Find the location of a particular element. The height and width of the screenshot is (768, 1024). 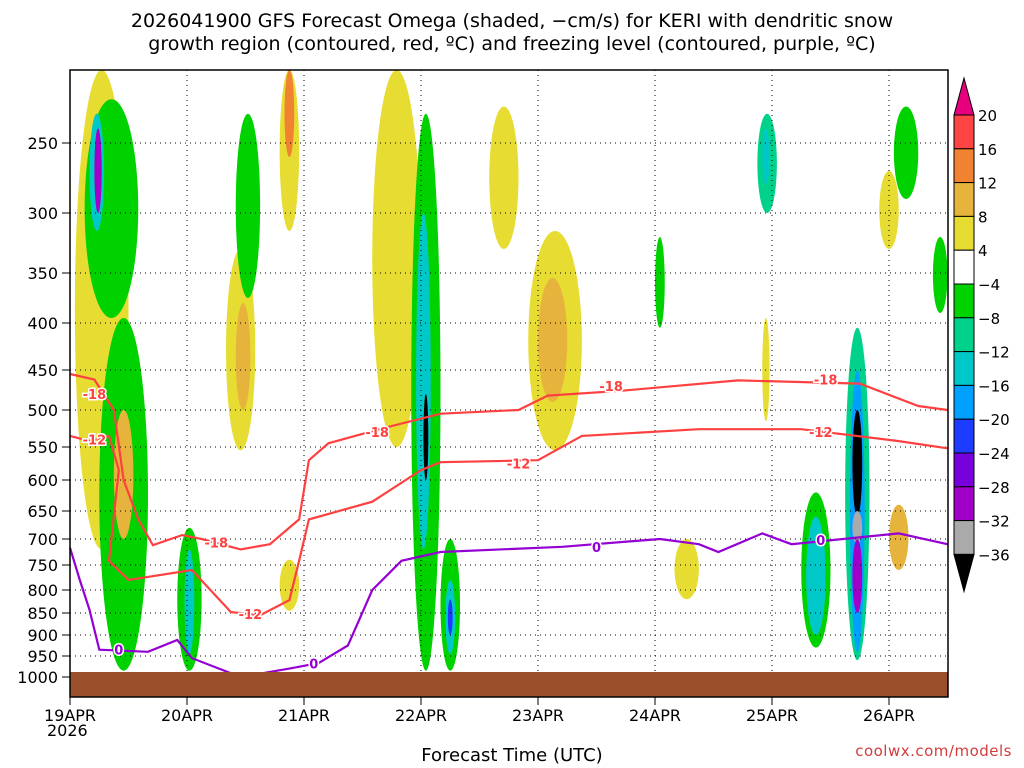

x-tick-label: 21APR is located at coordinates (304, 715).